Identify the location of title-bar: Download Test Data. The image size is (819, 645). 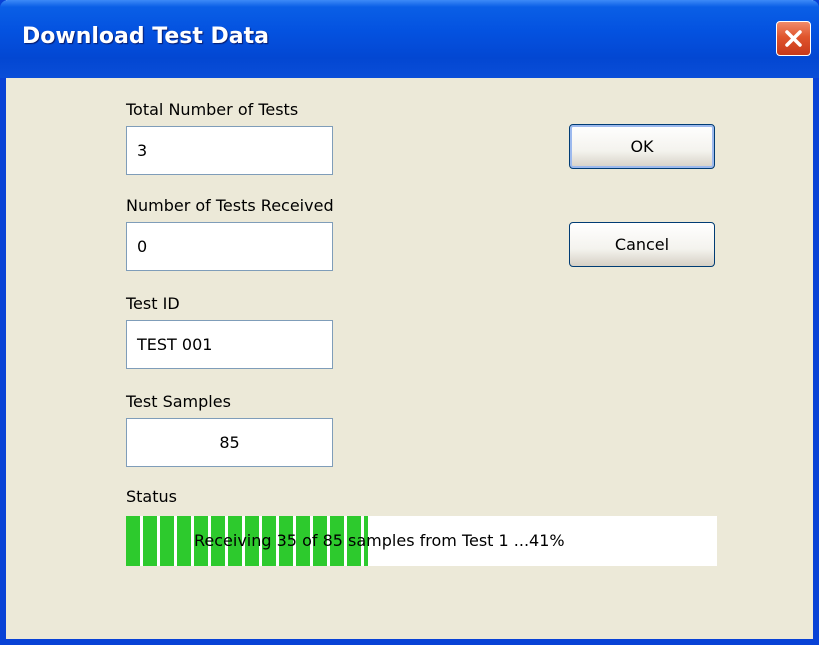
(409, 39).